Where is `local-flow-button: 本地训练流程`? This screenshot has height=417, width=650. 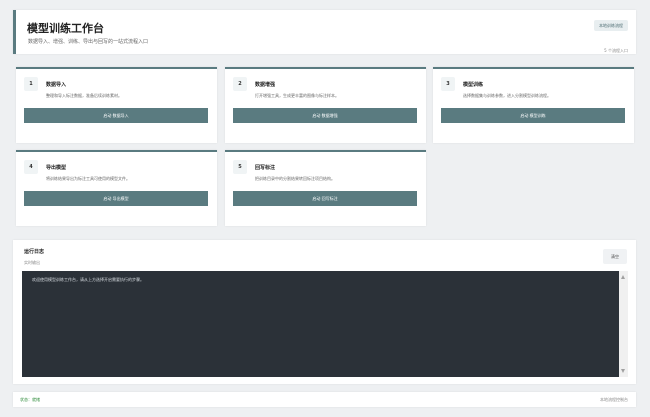 local-flow-button: 本地训练流程 is located at coordinates (611, 25).